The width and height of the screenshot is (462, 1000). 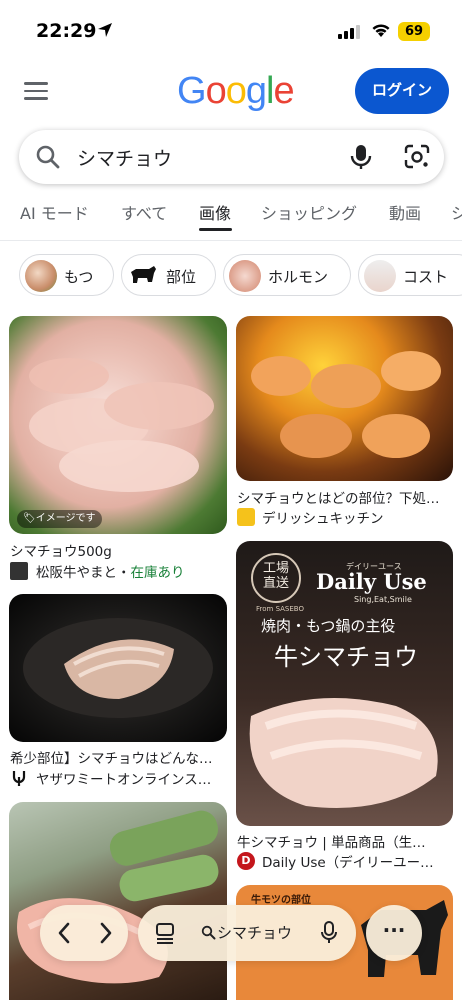 I want to click on status-time: 22:29, so click(x=66, y=31).